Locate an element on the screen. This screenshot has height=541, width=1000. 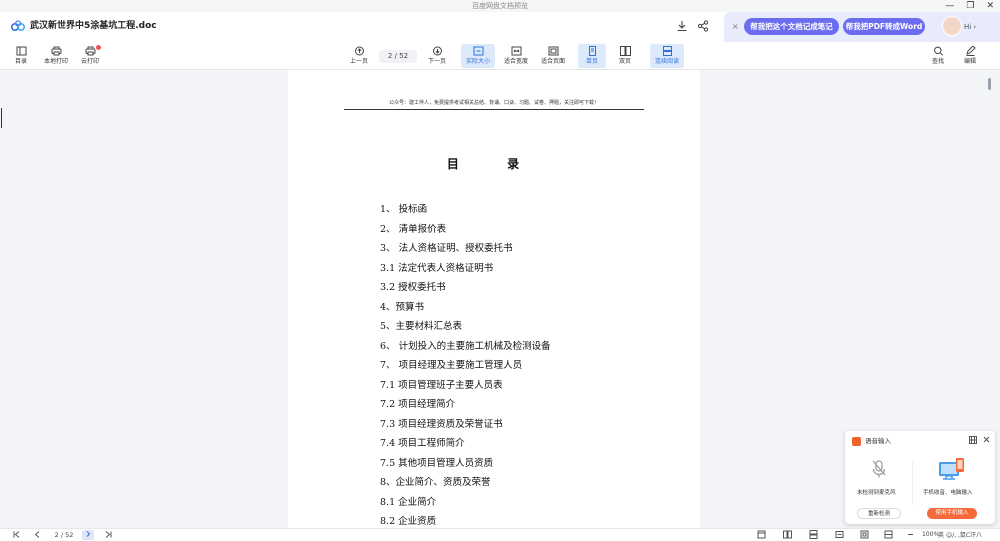
cloud-print-button: 云打印 is located at coordinates (90, 56).